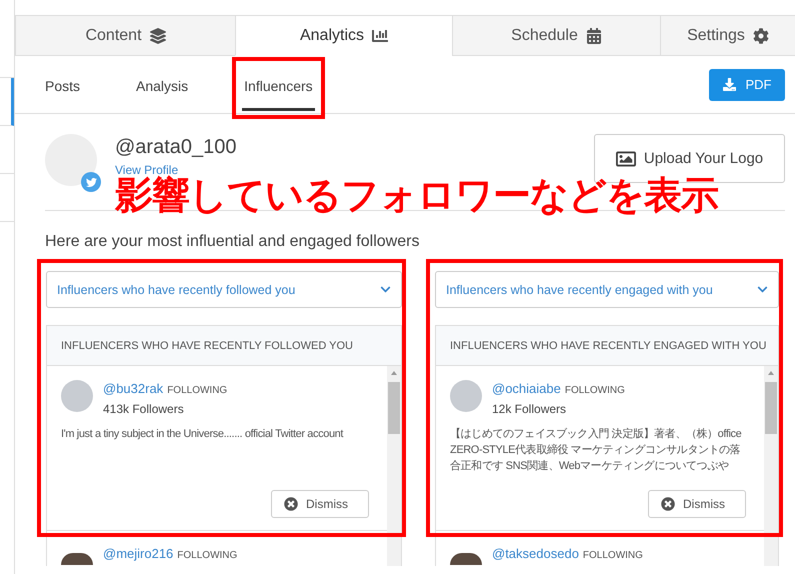 The width and height of the screenshot is (795, 574). Describe the element at coordinates (176, 147) in the screenshot. I see `profile-handle: @arata0_100` at that location.